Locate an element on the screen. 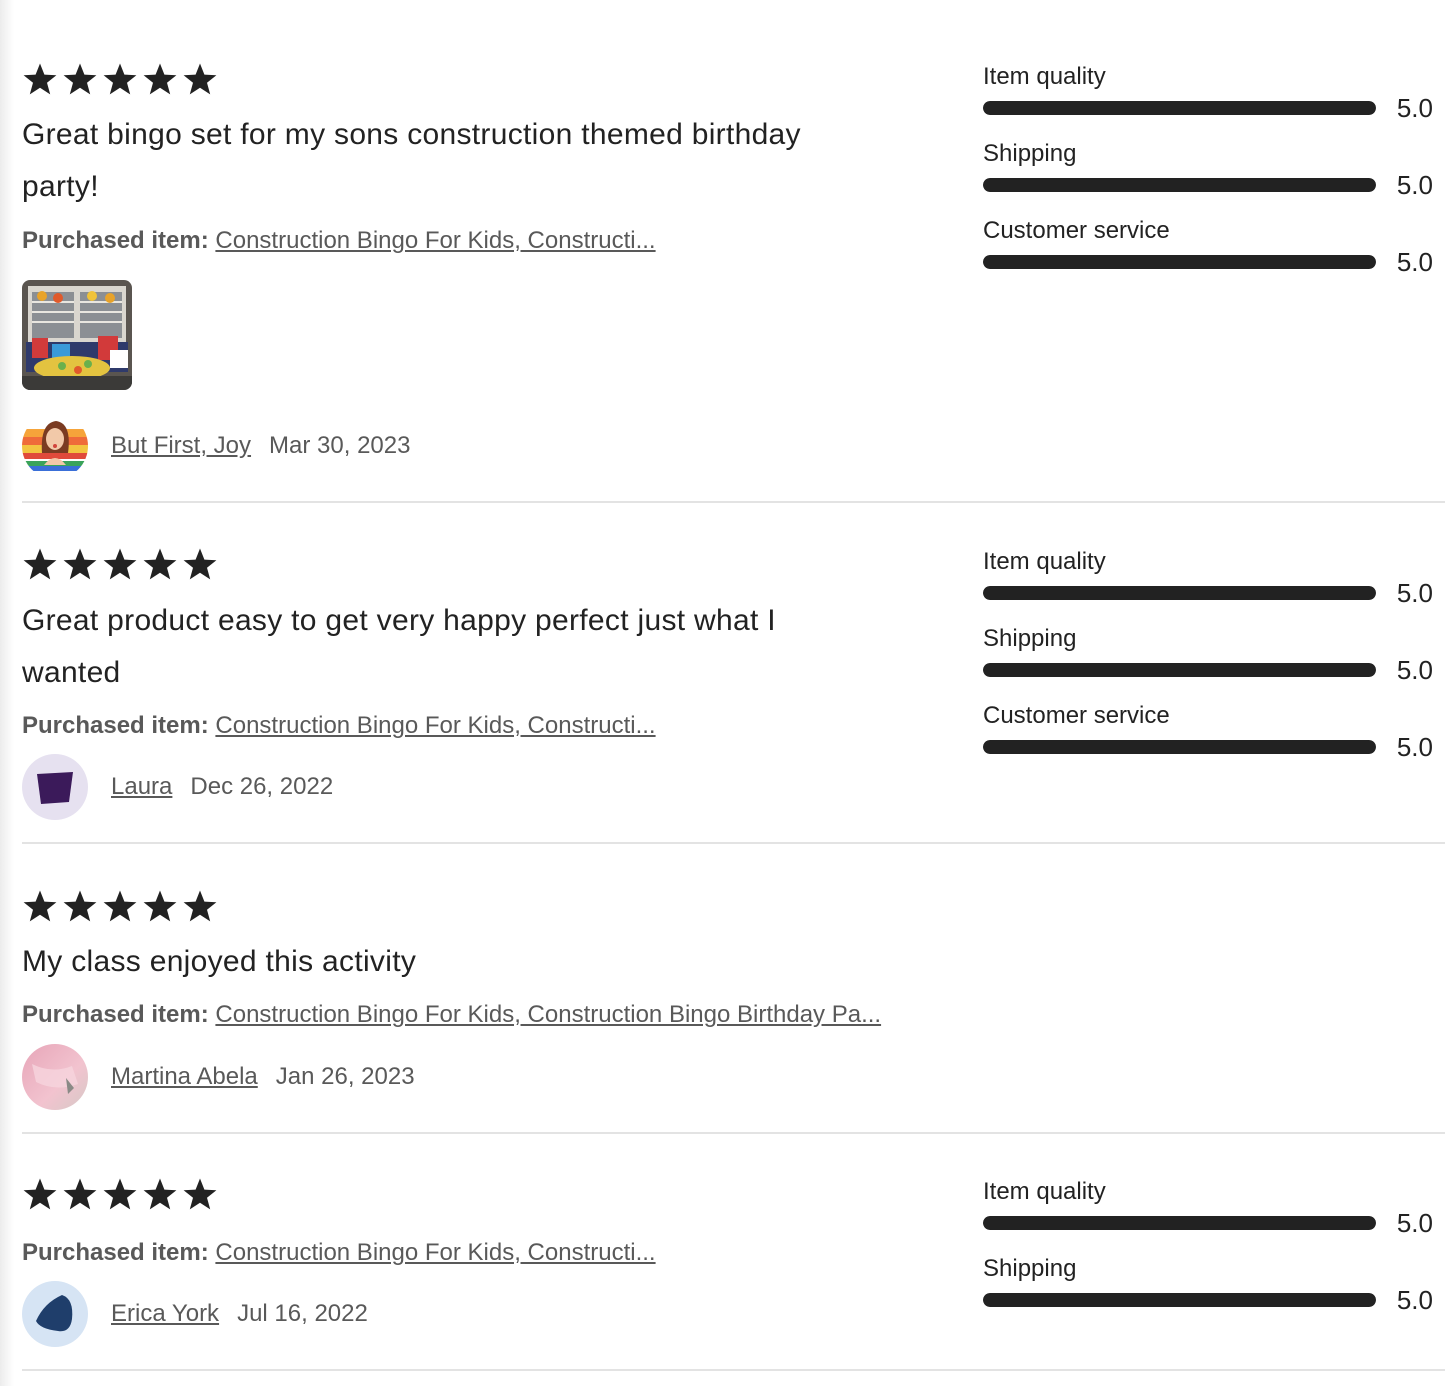 The width and height of the screenshot is (1445, 1386). page-edge-shadow is located at coordinates (7, 693).